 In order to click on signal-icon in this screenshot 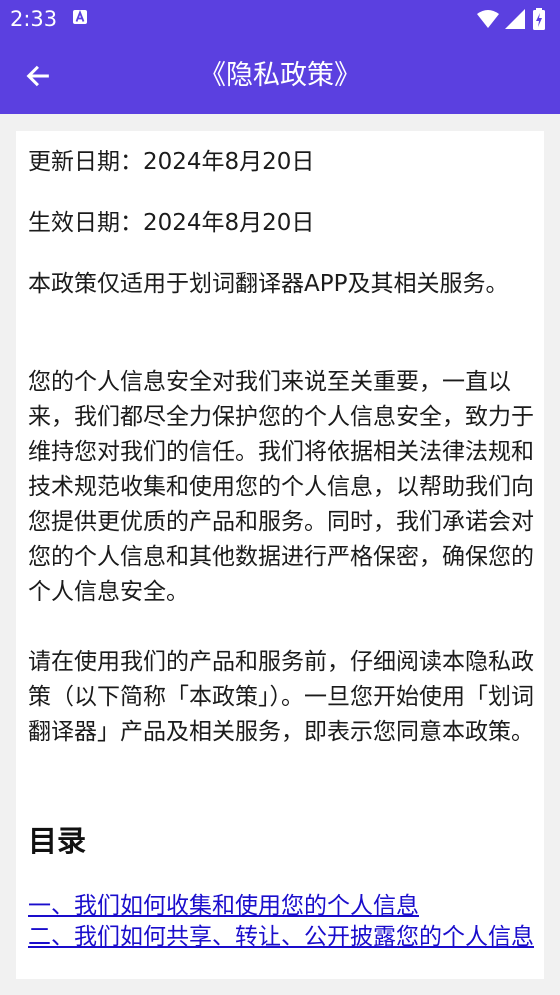, I will do `click(515, 19)`.